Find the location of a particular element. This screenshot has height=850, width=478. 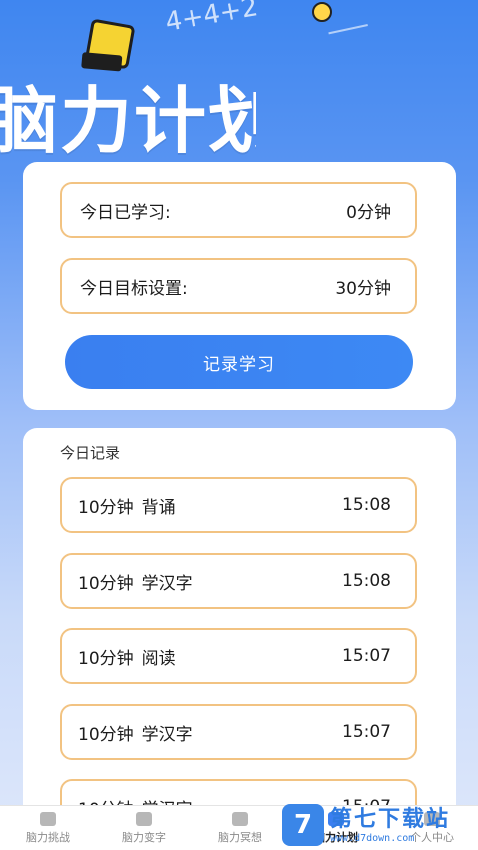

trophy-icon is located at coordinates (48, 819).